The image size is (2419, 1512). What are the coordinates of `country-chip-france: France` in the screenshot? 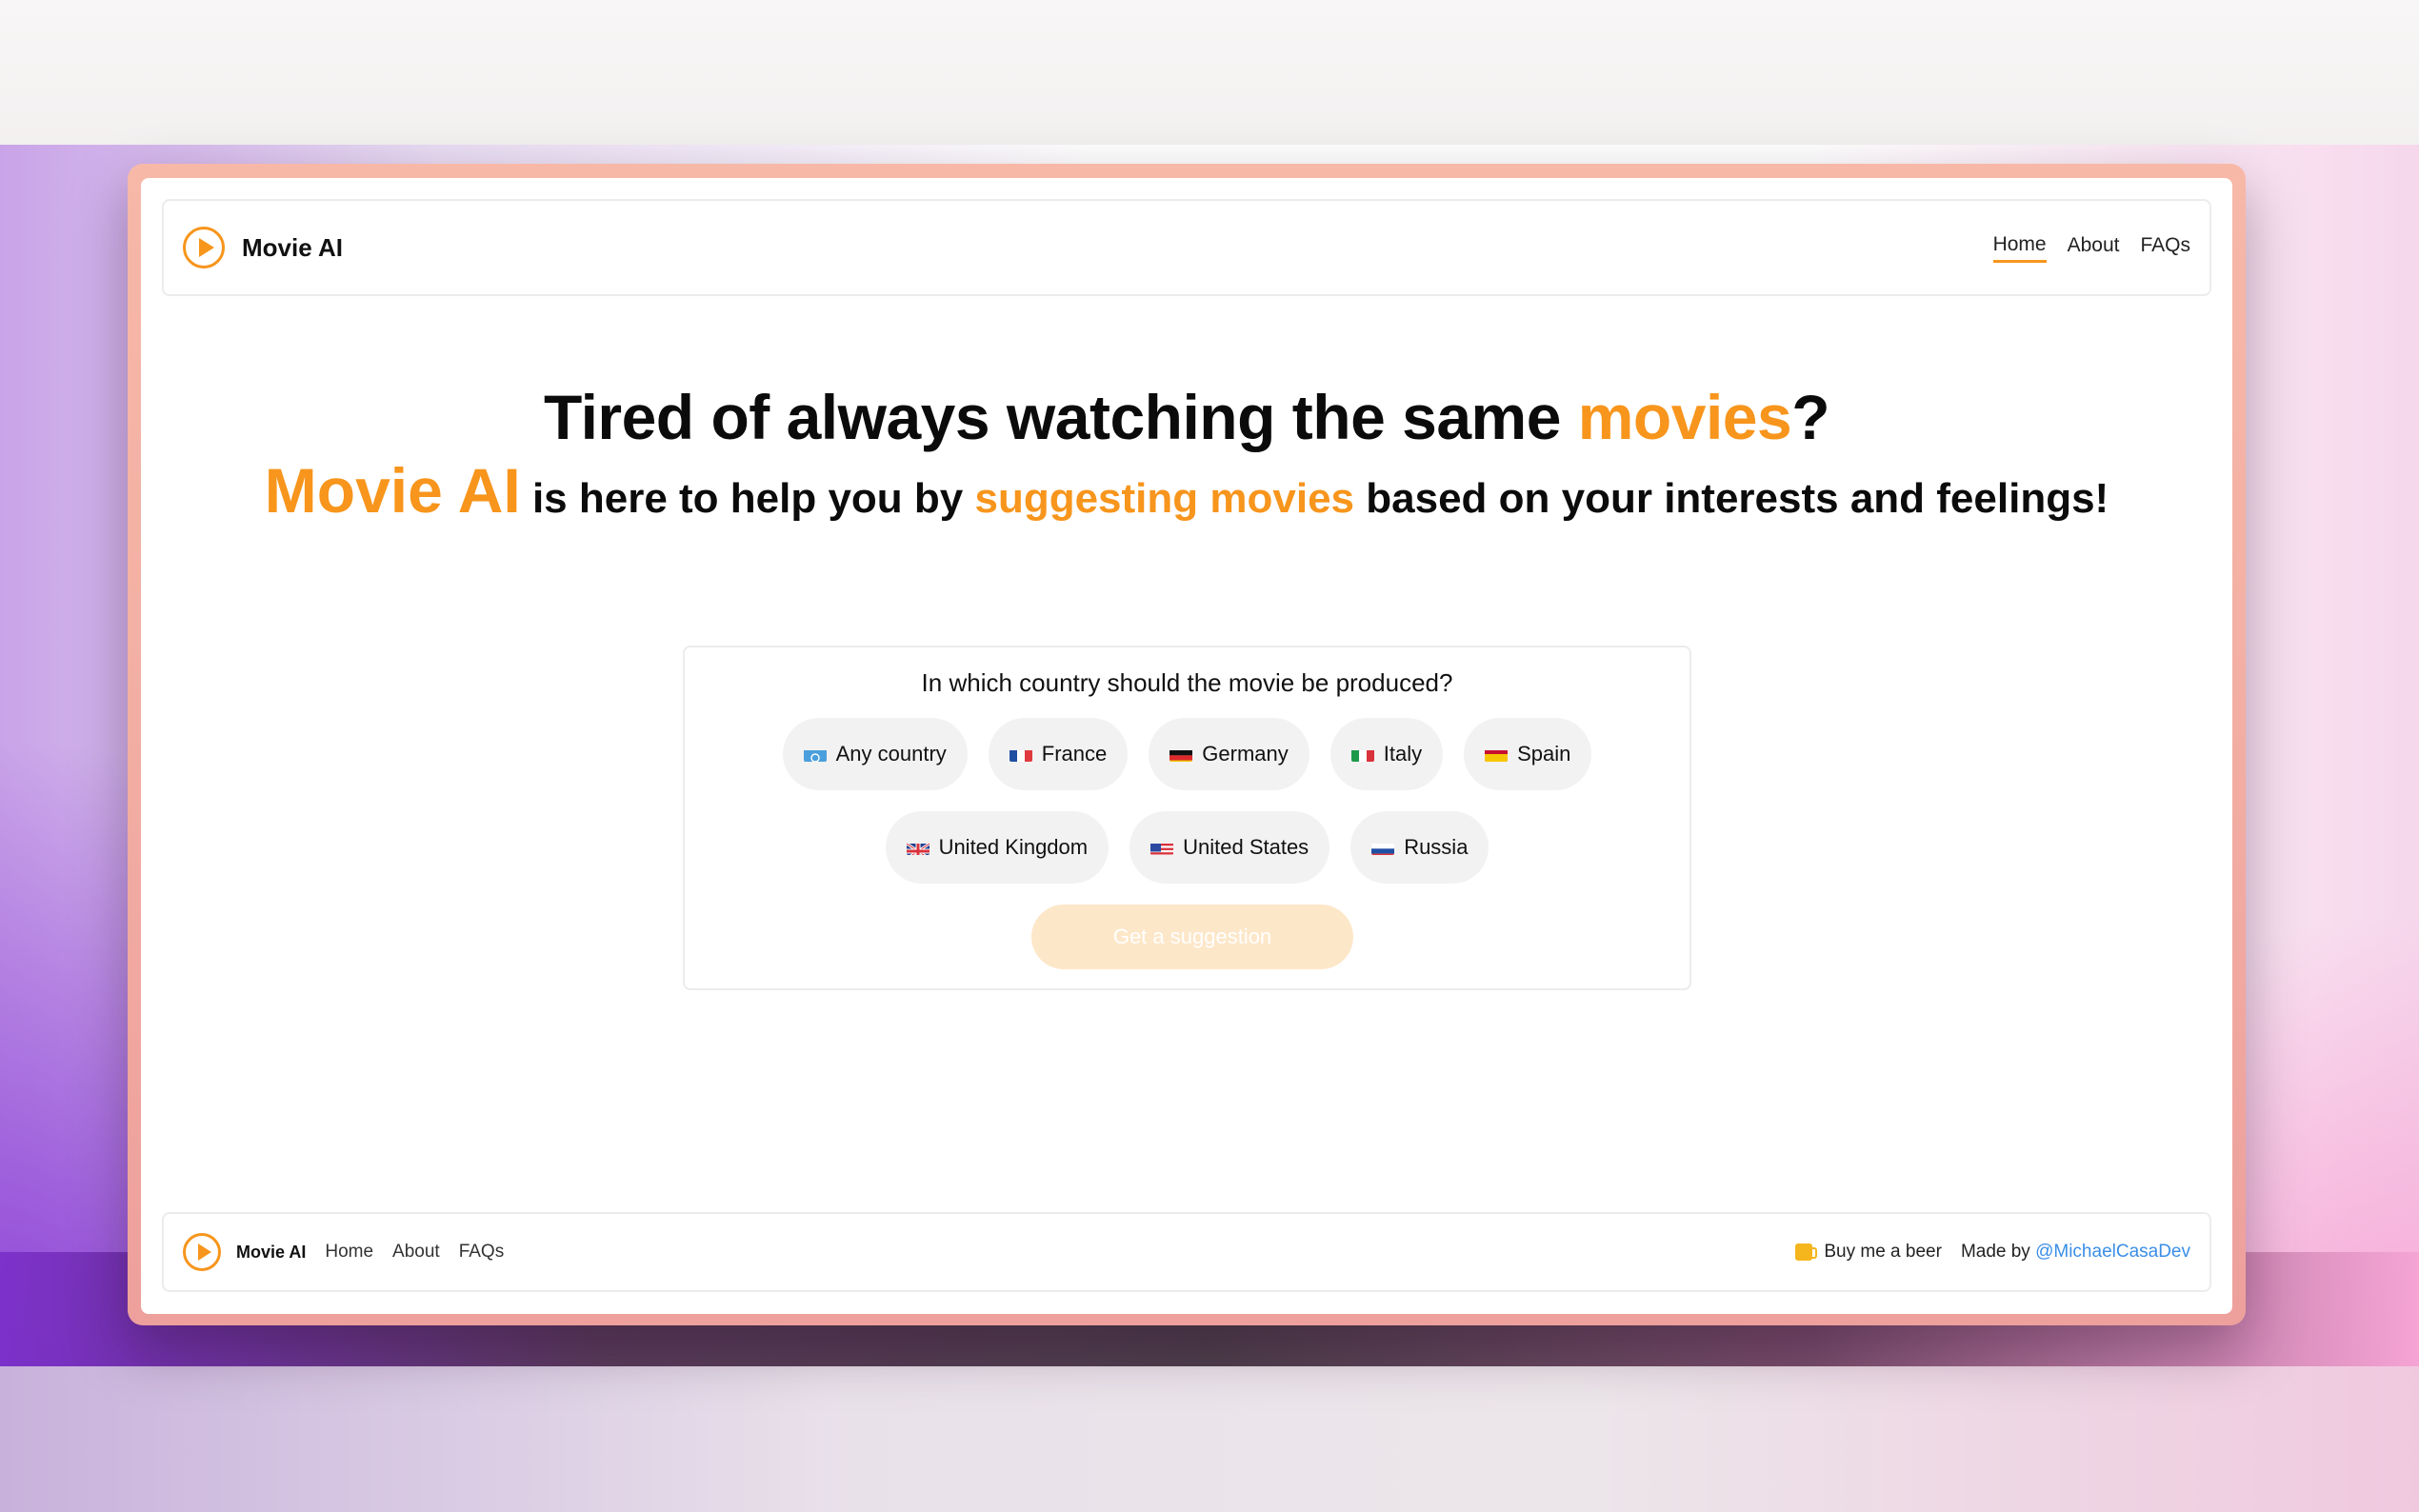 It's located at (1058, 754).